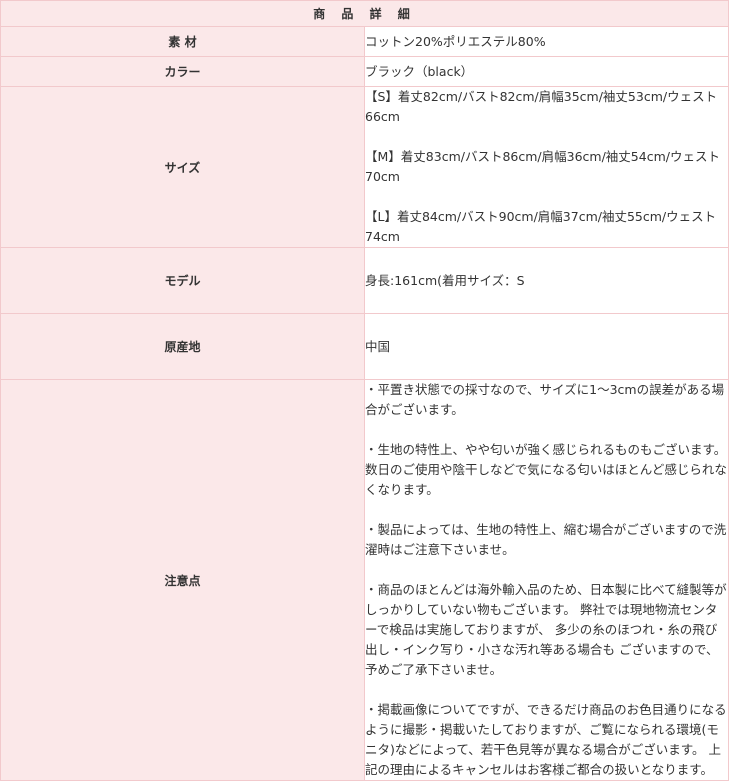 This screenshot has width=731, height=781. I want to click on color-value: ブラック（black）, so click(546, 71).